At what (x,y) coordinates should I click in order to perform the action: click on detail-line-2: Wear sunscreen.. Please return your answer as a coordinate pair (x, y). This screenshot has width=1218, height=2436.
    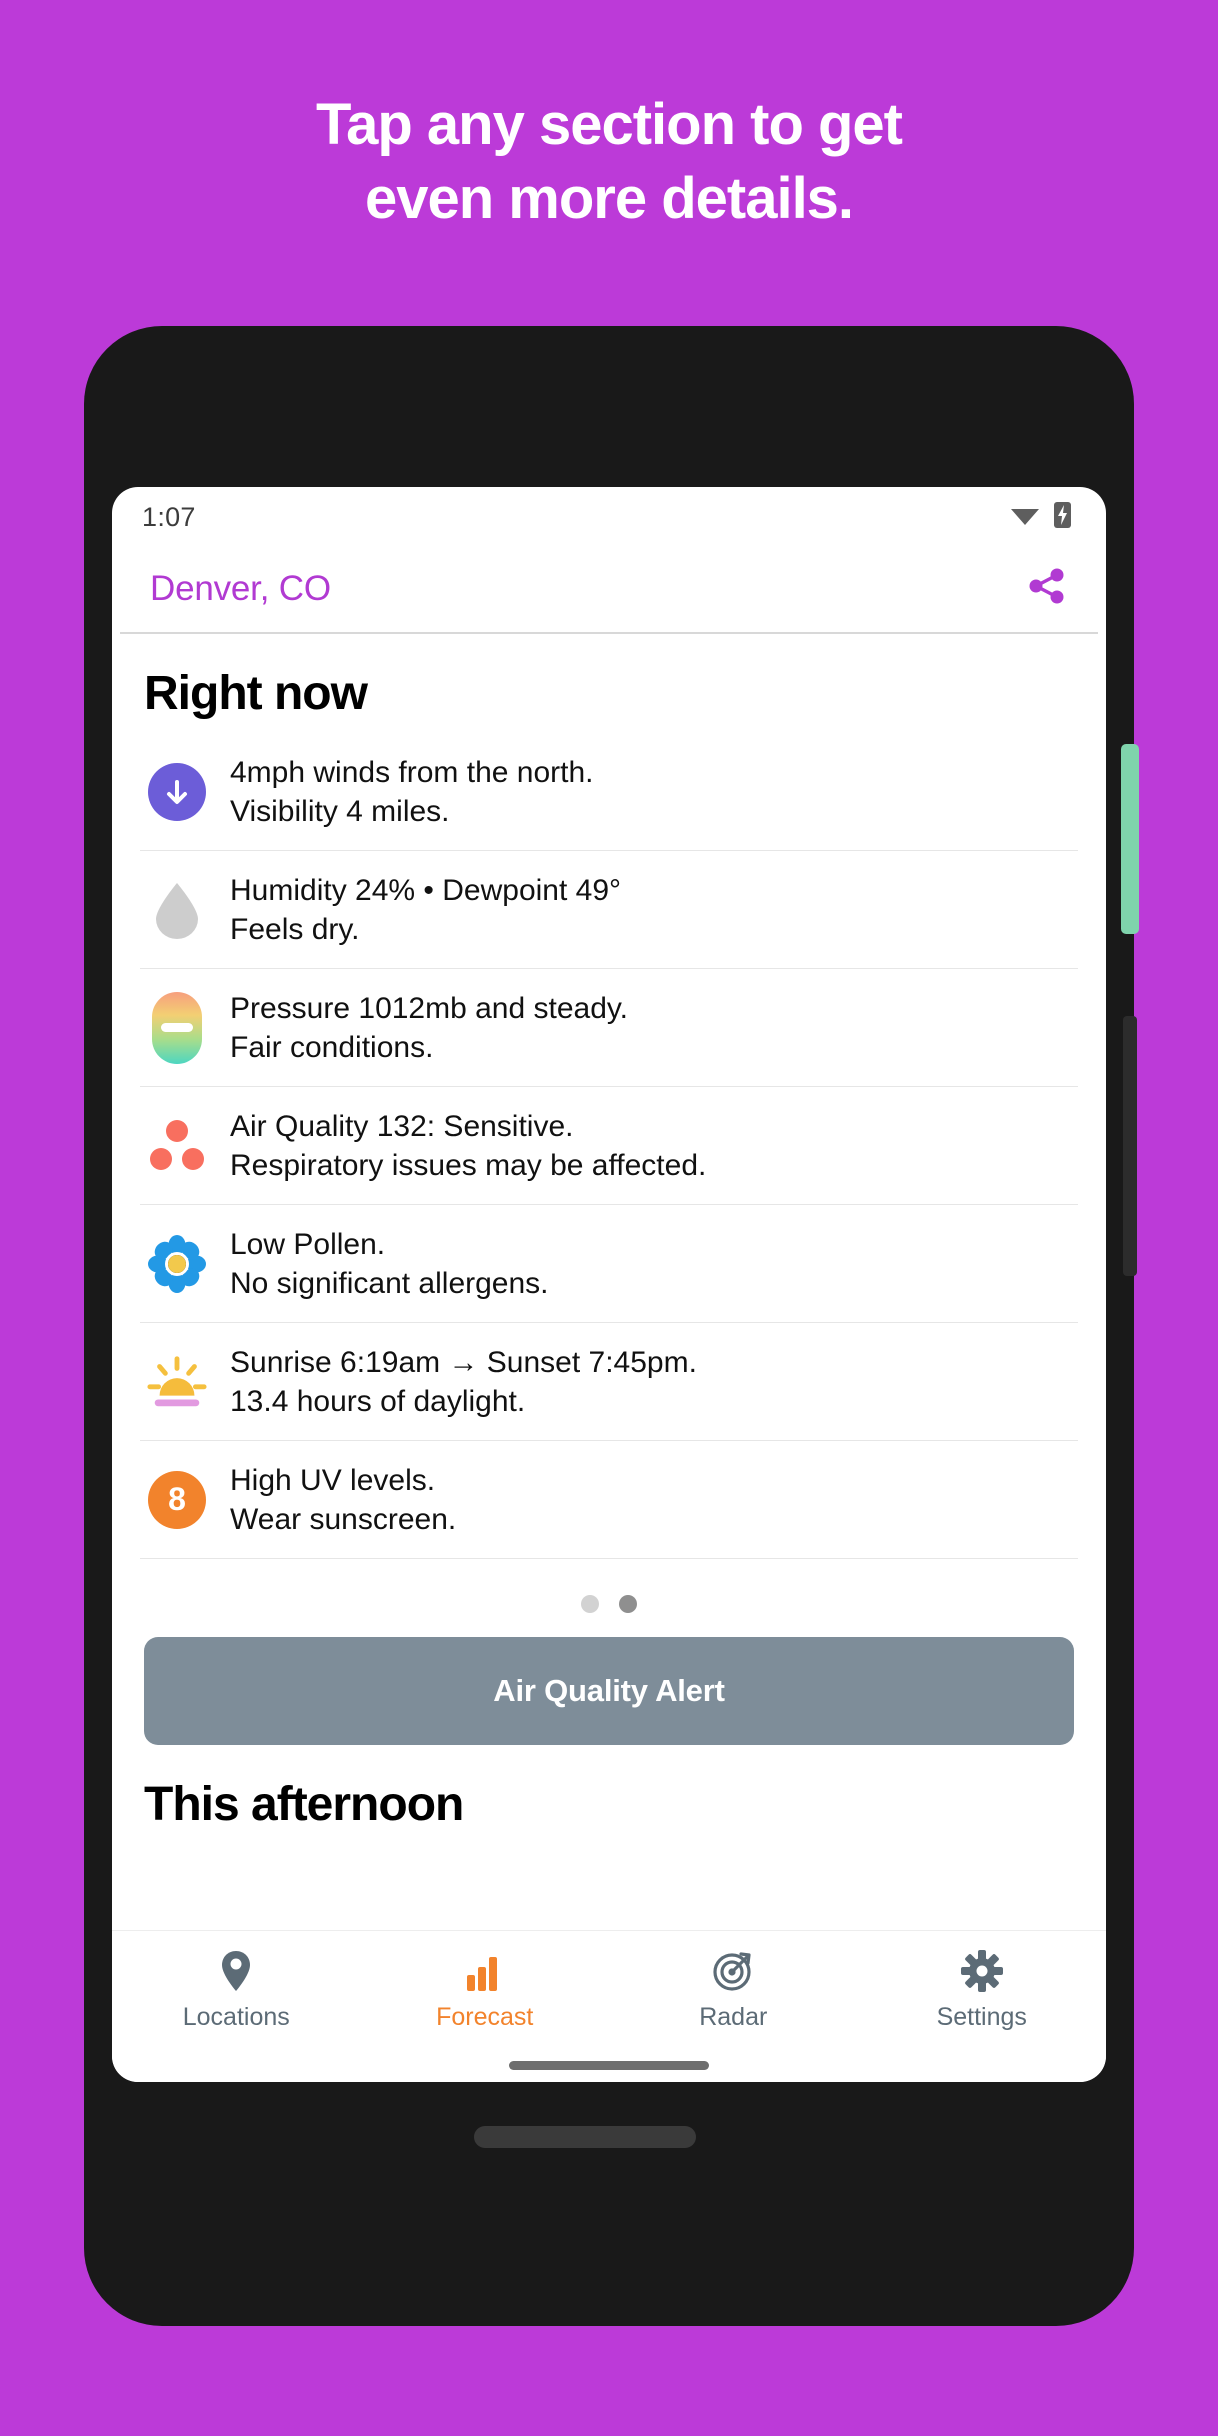
    Looking at the image, I should click on (343, 1519).